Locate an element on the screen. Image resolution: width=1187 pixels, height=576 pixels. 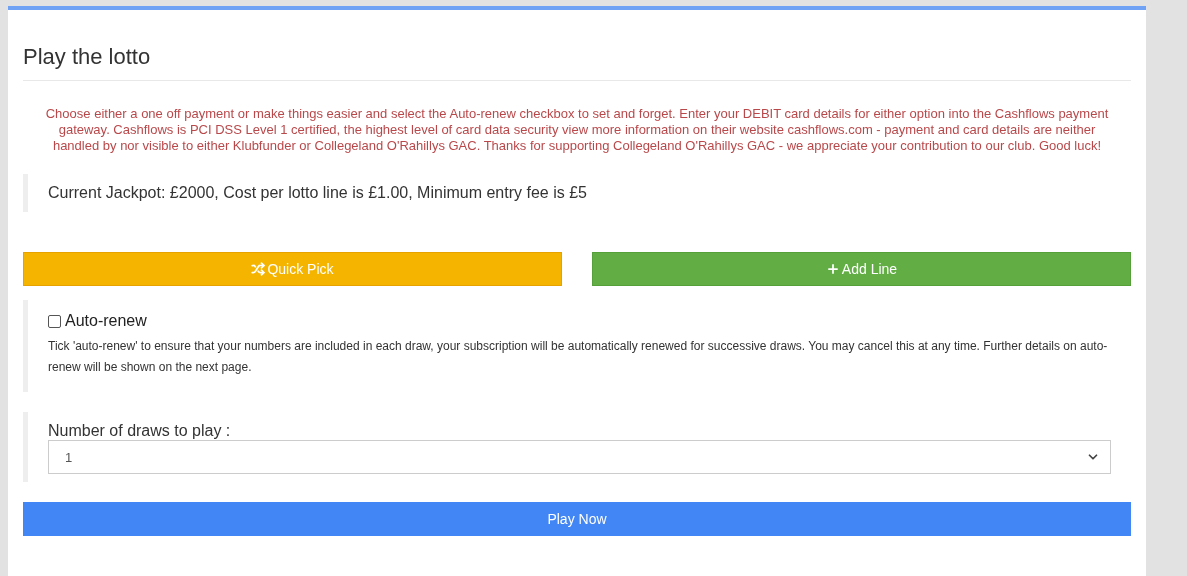
quick-pick-button: Quick Pick is located at coordinates (292, 269).